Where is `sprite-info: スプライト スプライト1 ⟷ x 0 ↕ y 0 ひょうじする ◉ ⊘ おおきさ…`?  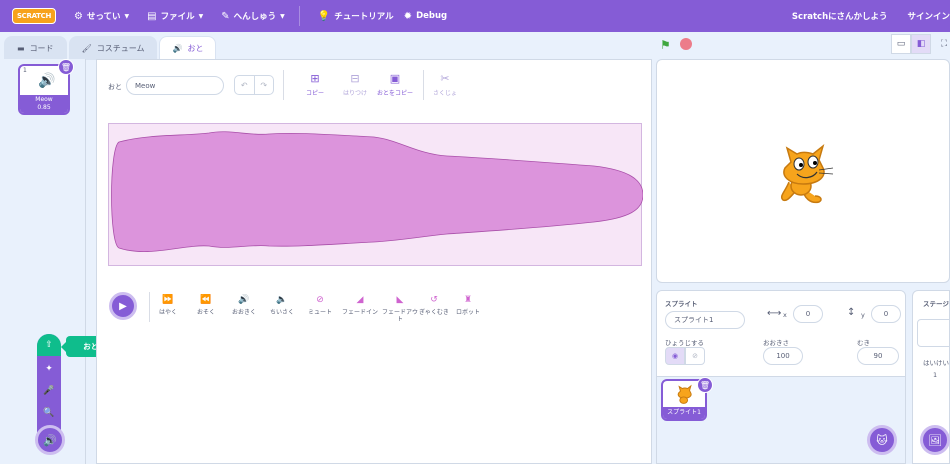 sprite-info: スプライト スプライト1 ⟷ x 0 ↕ y 0 ひょうじする ◉ ⊘ おおきさ… is located at coordinates (781, 334).